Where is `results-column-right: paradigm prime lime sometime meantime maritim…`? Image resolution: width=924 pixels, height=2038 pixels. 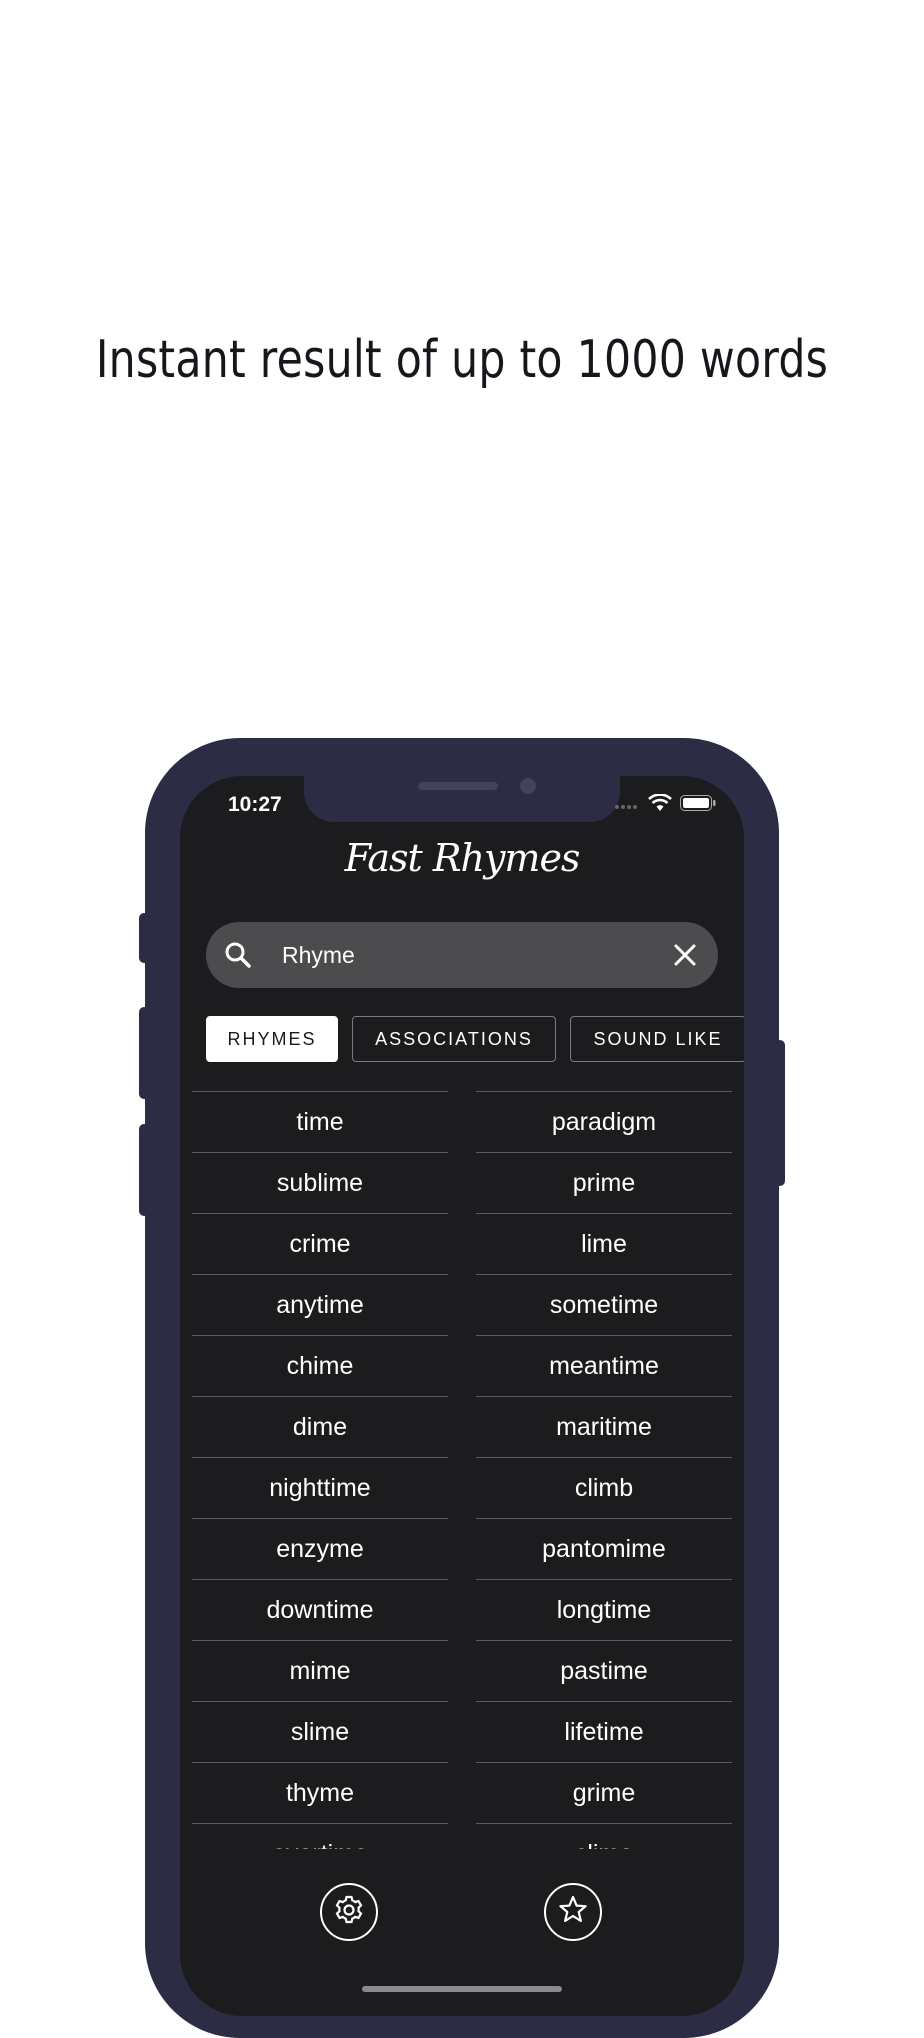
results-column-right: paradigm prime lime sometime meantime maritim… is located at coordinates (604, 1470).